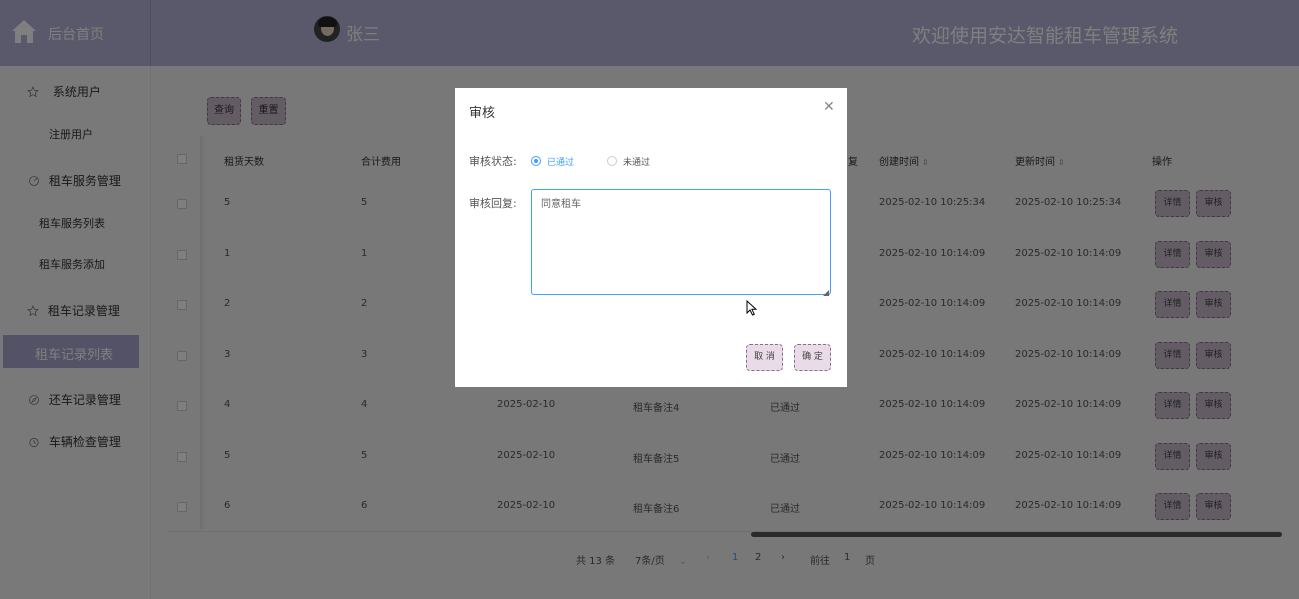 This screenshot has height=599, width=1299. Describe the element at coordinates (826, 292) in the screenshot. I see `resize-grip-icon: ◢` at that location.